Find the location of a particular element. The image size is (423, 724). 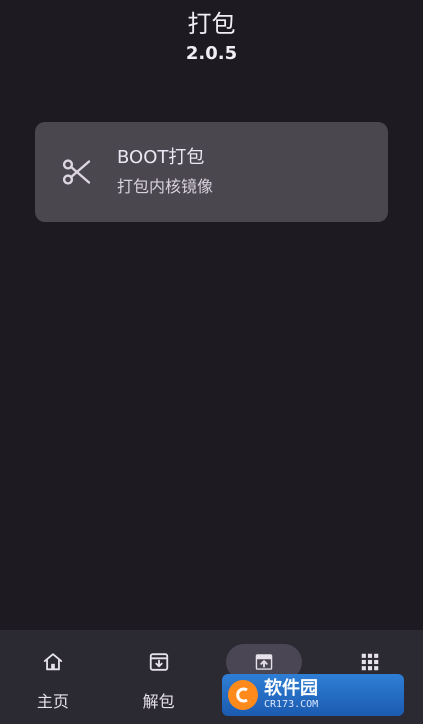

boot-pack-card: BOOT打包 打包内核镜像 is located at coordinates (211, 172).